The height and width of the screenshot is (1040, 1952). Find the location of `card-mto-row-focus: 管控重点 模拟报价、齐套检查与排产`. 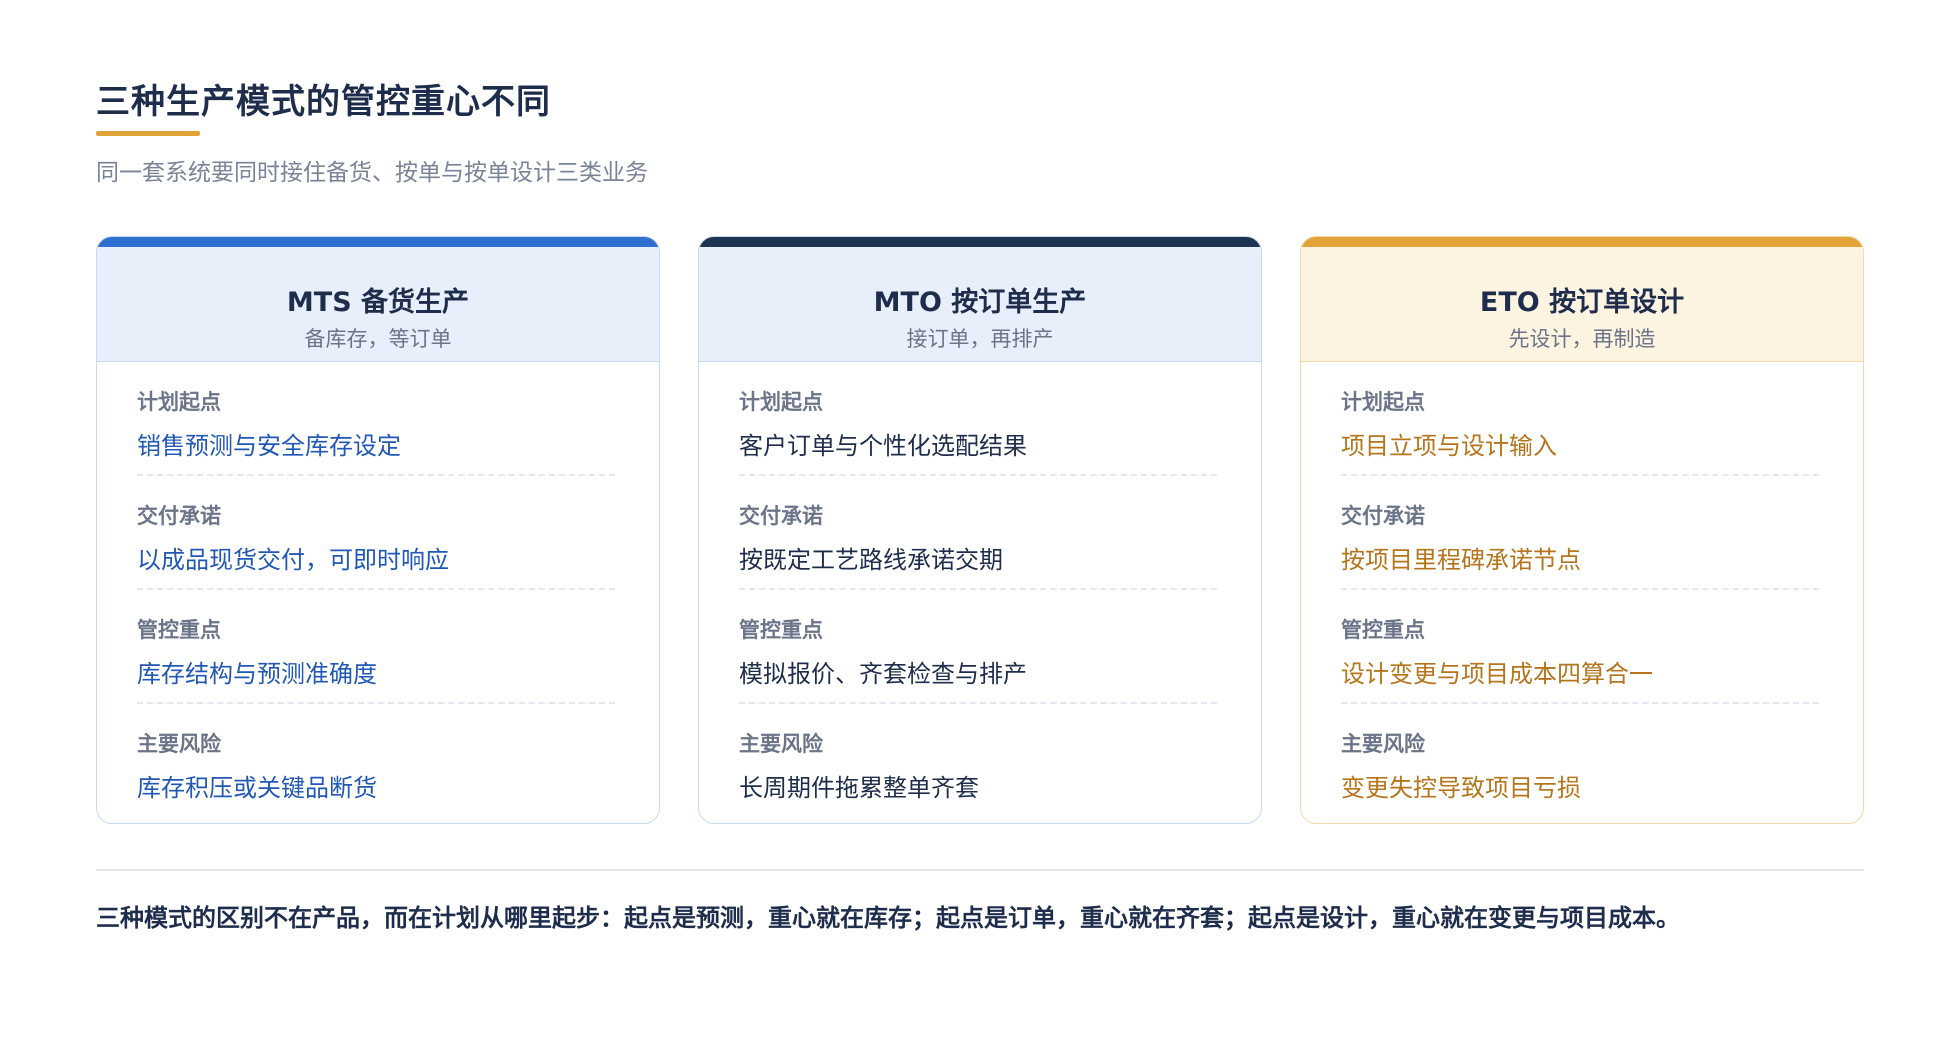

card-mto-row-focus: 管控重点 模拟报价、齐套检查与排产 is located at coordinates (978, 647).